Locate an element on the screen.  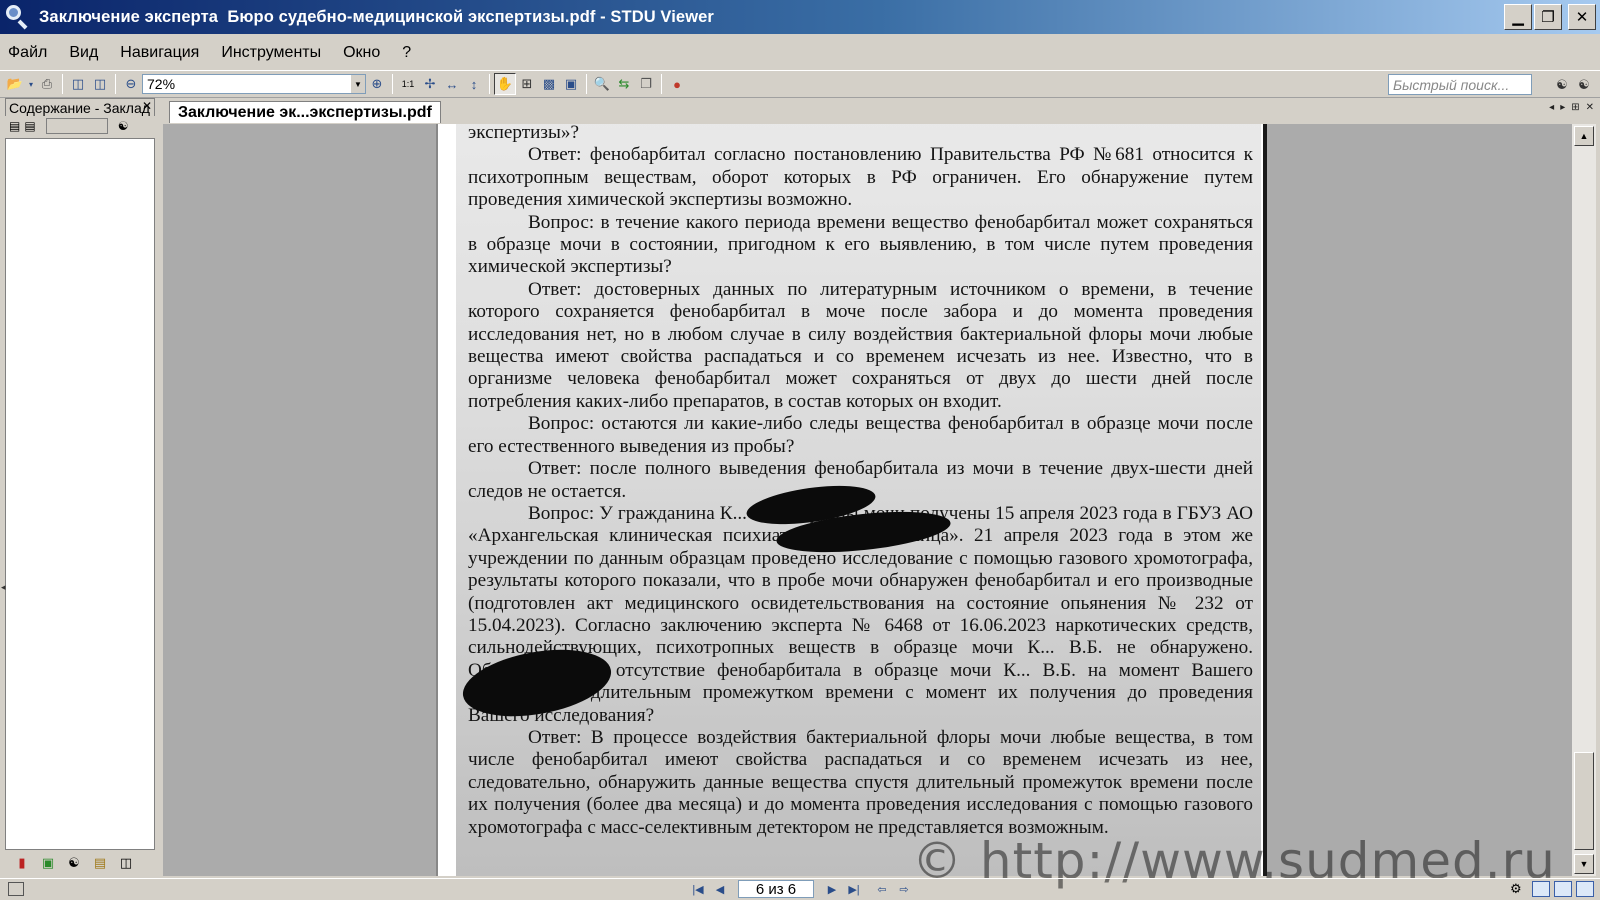
layers-icon: ◫ is located at coordinates (126, 863).